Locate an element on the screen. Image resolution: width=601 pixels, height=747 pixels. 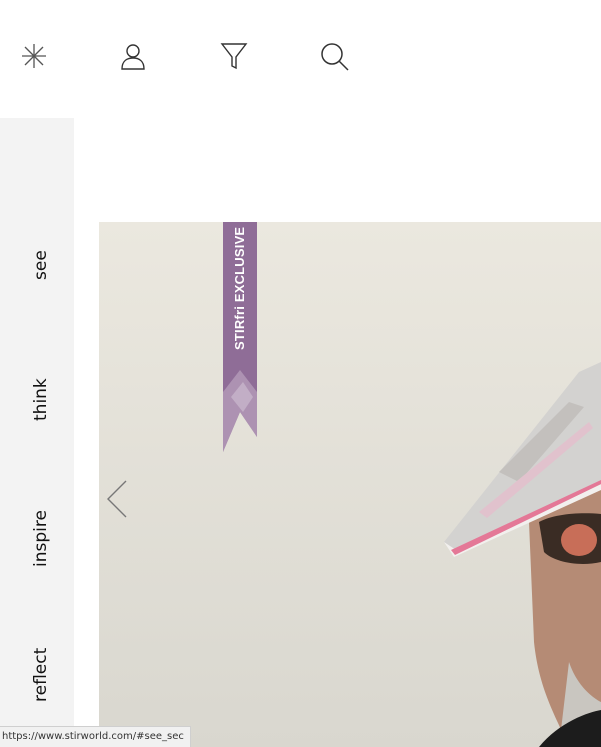
search-icon is located at coordinates (334, 56).